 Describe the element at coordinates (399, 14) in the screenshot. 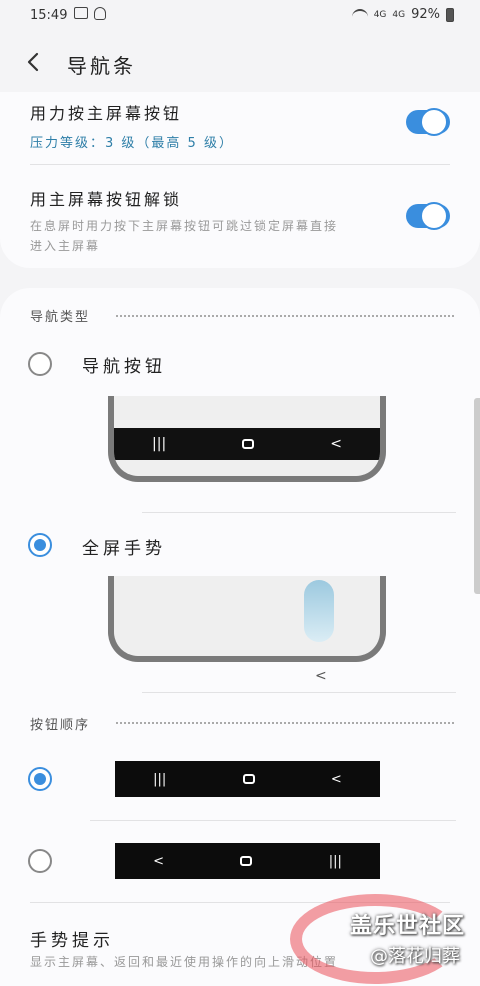

I see `signal-icon-2: 4G` at that location.